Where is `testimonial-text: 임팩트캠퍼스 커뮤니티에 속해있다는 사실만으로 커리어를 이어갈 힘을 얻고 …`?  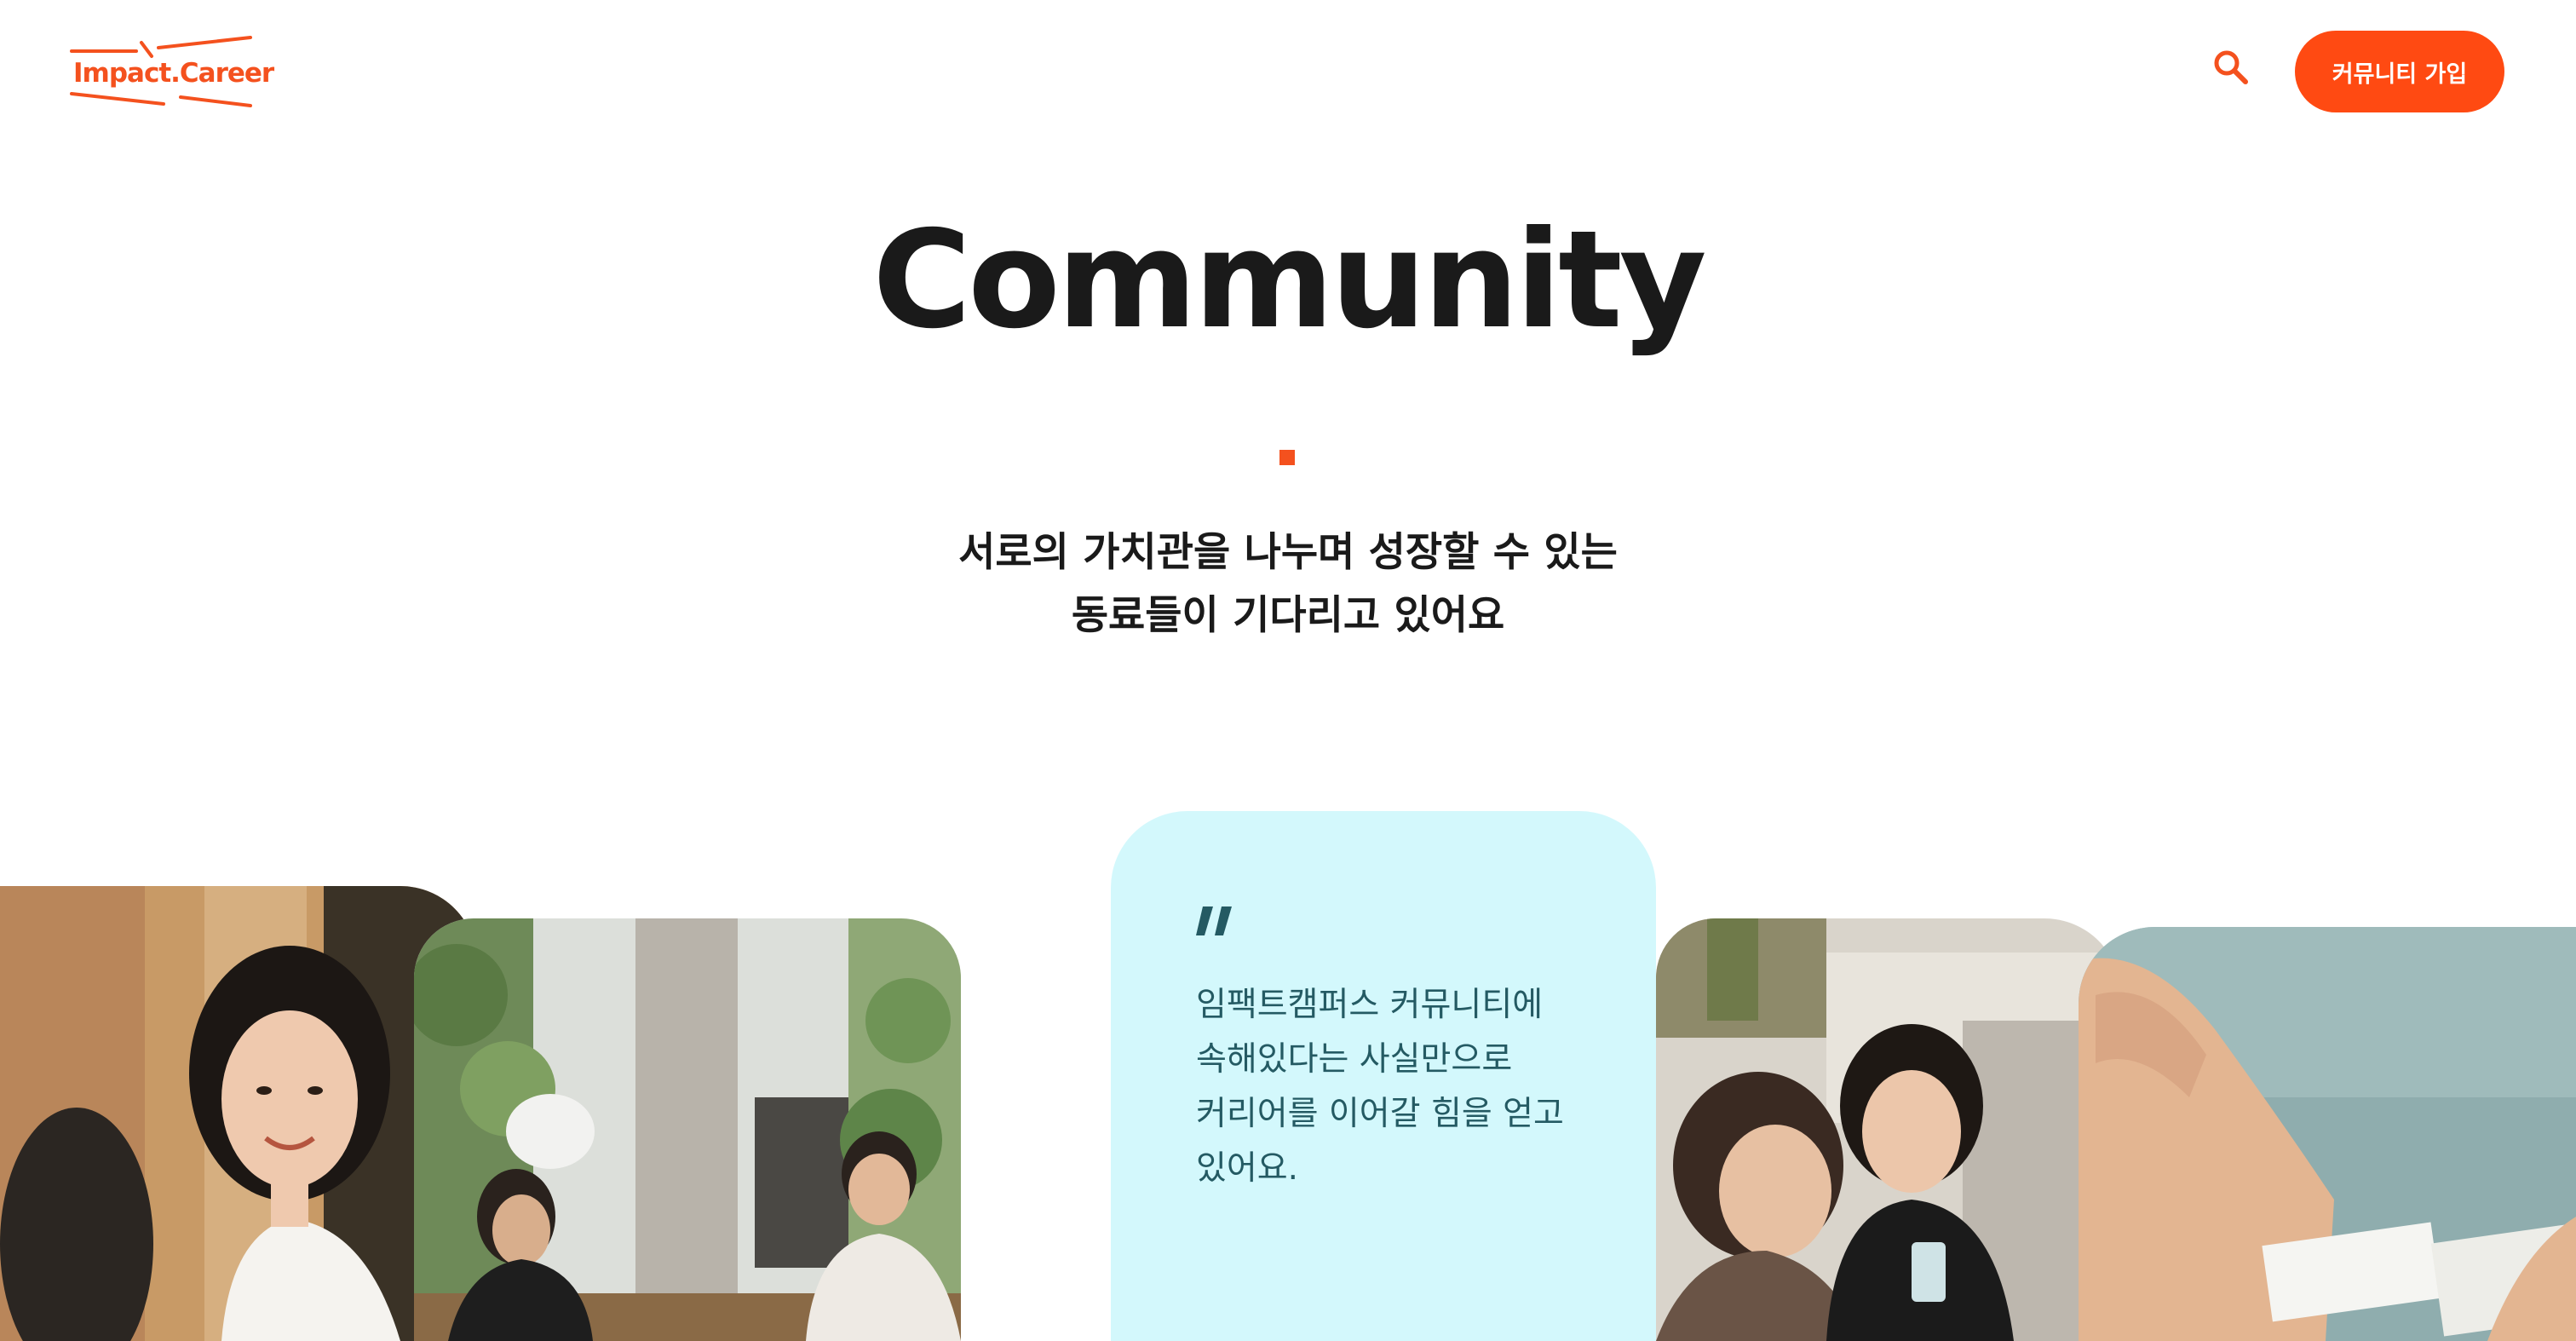 testimonial-text: 임팩트캠퍼스 커뮤니티에 속해있다는 사실만으로 커리어를 이어갈 힘을 얻고 … is located at coordinates (1409, 1087).